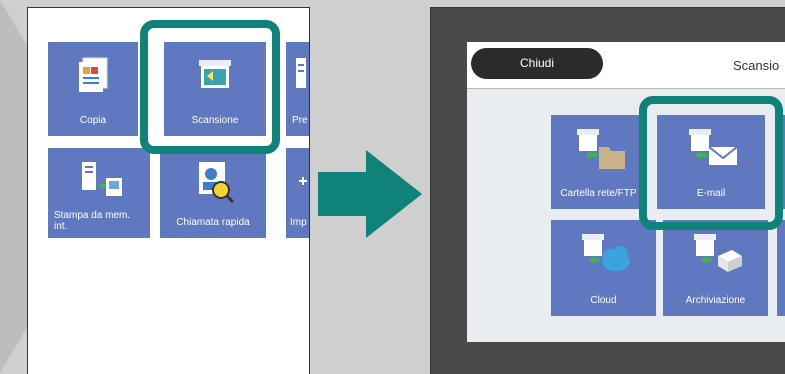 Image resolution: width=785 pixels, height=374 pixels. What do you see at coordinates (711, 163) in the screenshot?
I see `email-highlight-frame` at bounding box center [711, 163].